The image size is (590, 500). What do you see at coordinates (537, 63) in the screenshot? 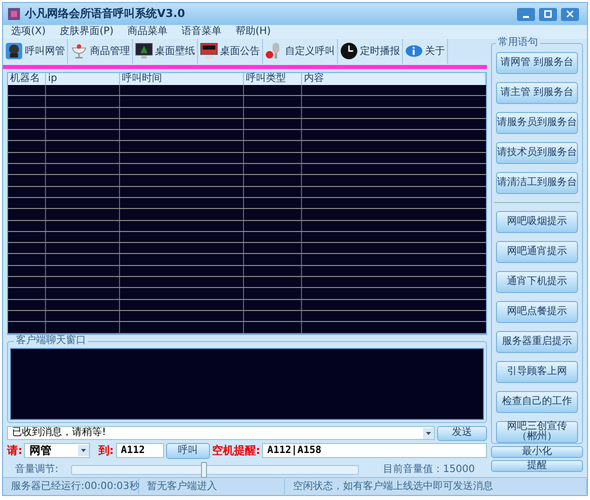
I see `phrase-button: 请网管 到服务台` at bounding box center [537, 63].